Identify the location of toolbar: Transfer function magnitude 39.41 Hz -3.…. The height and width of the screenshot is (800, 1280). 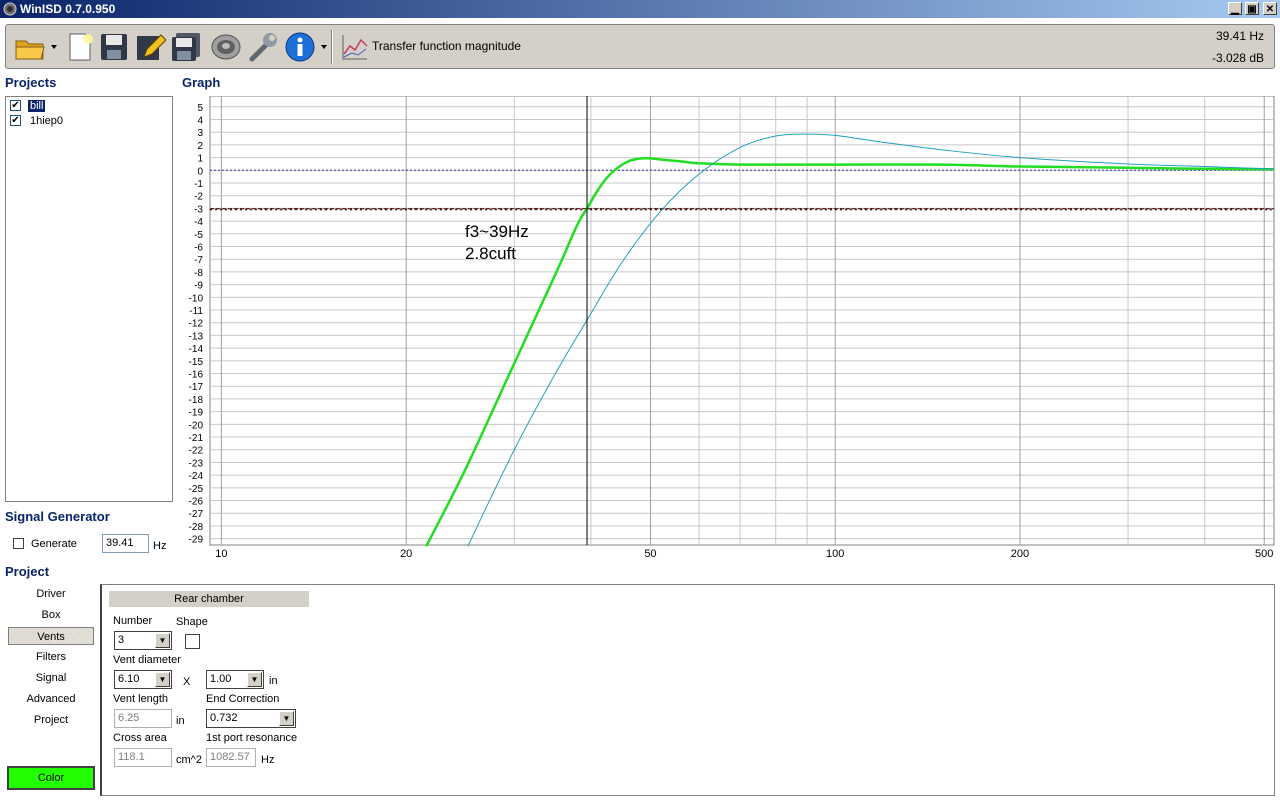
(640, 46).